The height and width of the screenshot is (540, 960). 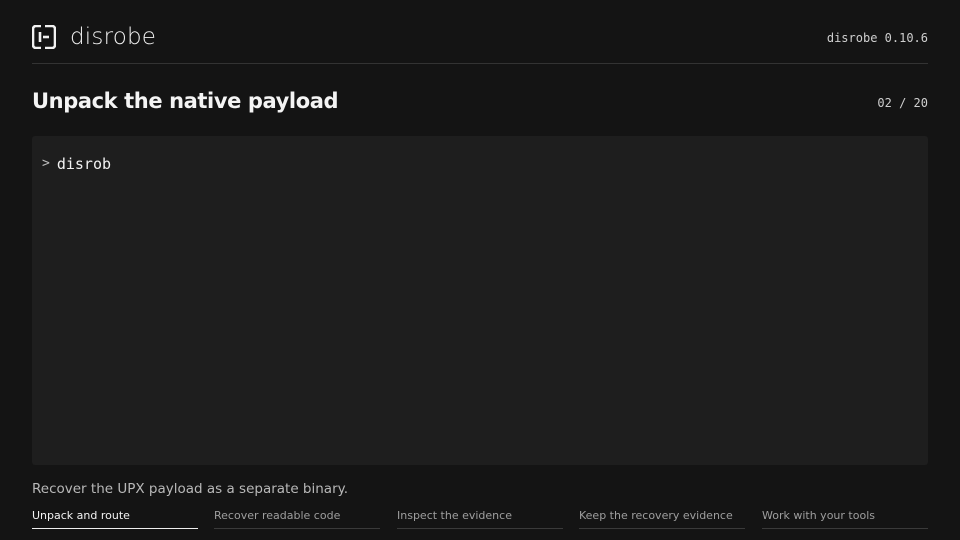 I want to click on terminal-command: disrob, so click(x=84, y=164).